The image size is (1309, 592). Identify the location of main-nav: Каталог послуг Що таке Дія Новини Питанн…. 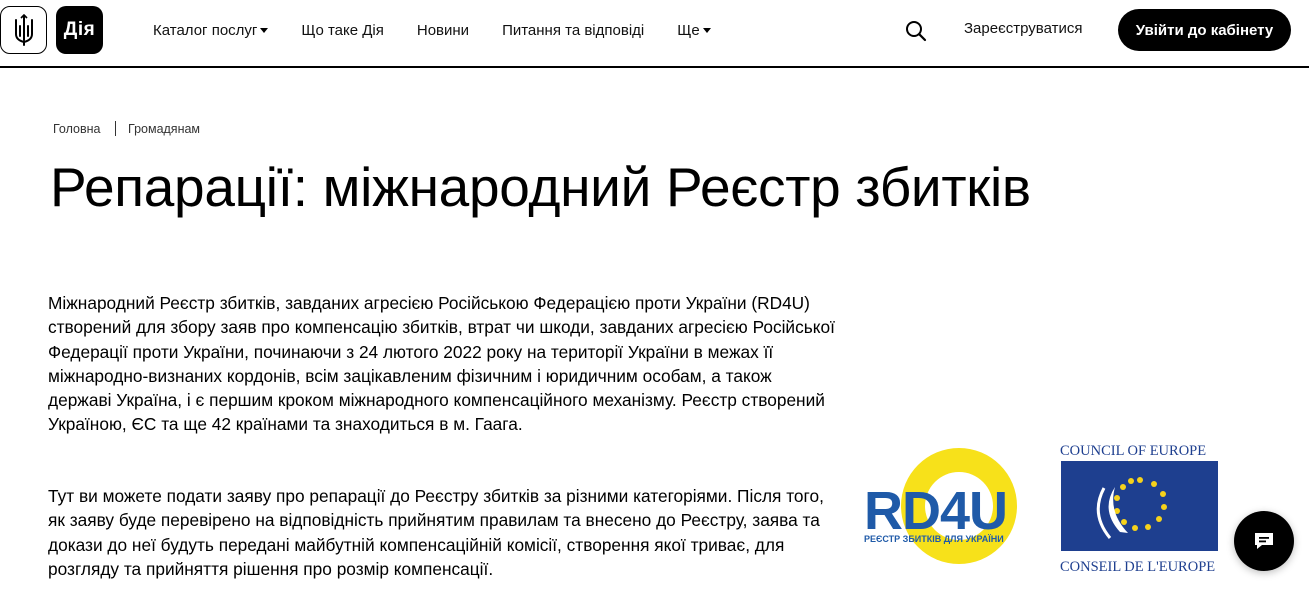
(448, 30).